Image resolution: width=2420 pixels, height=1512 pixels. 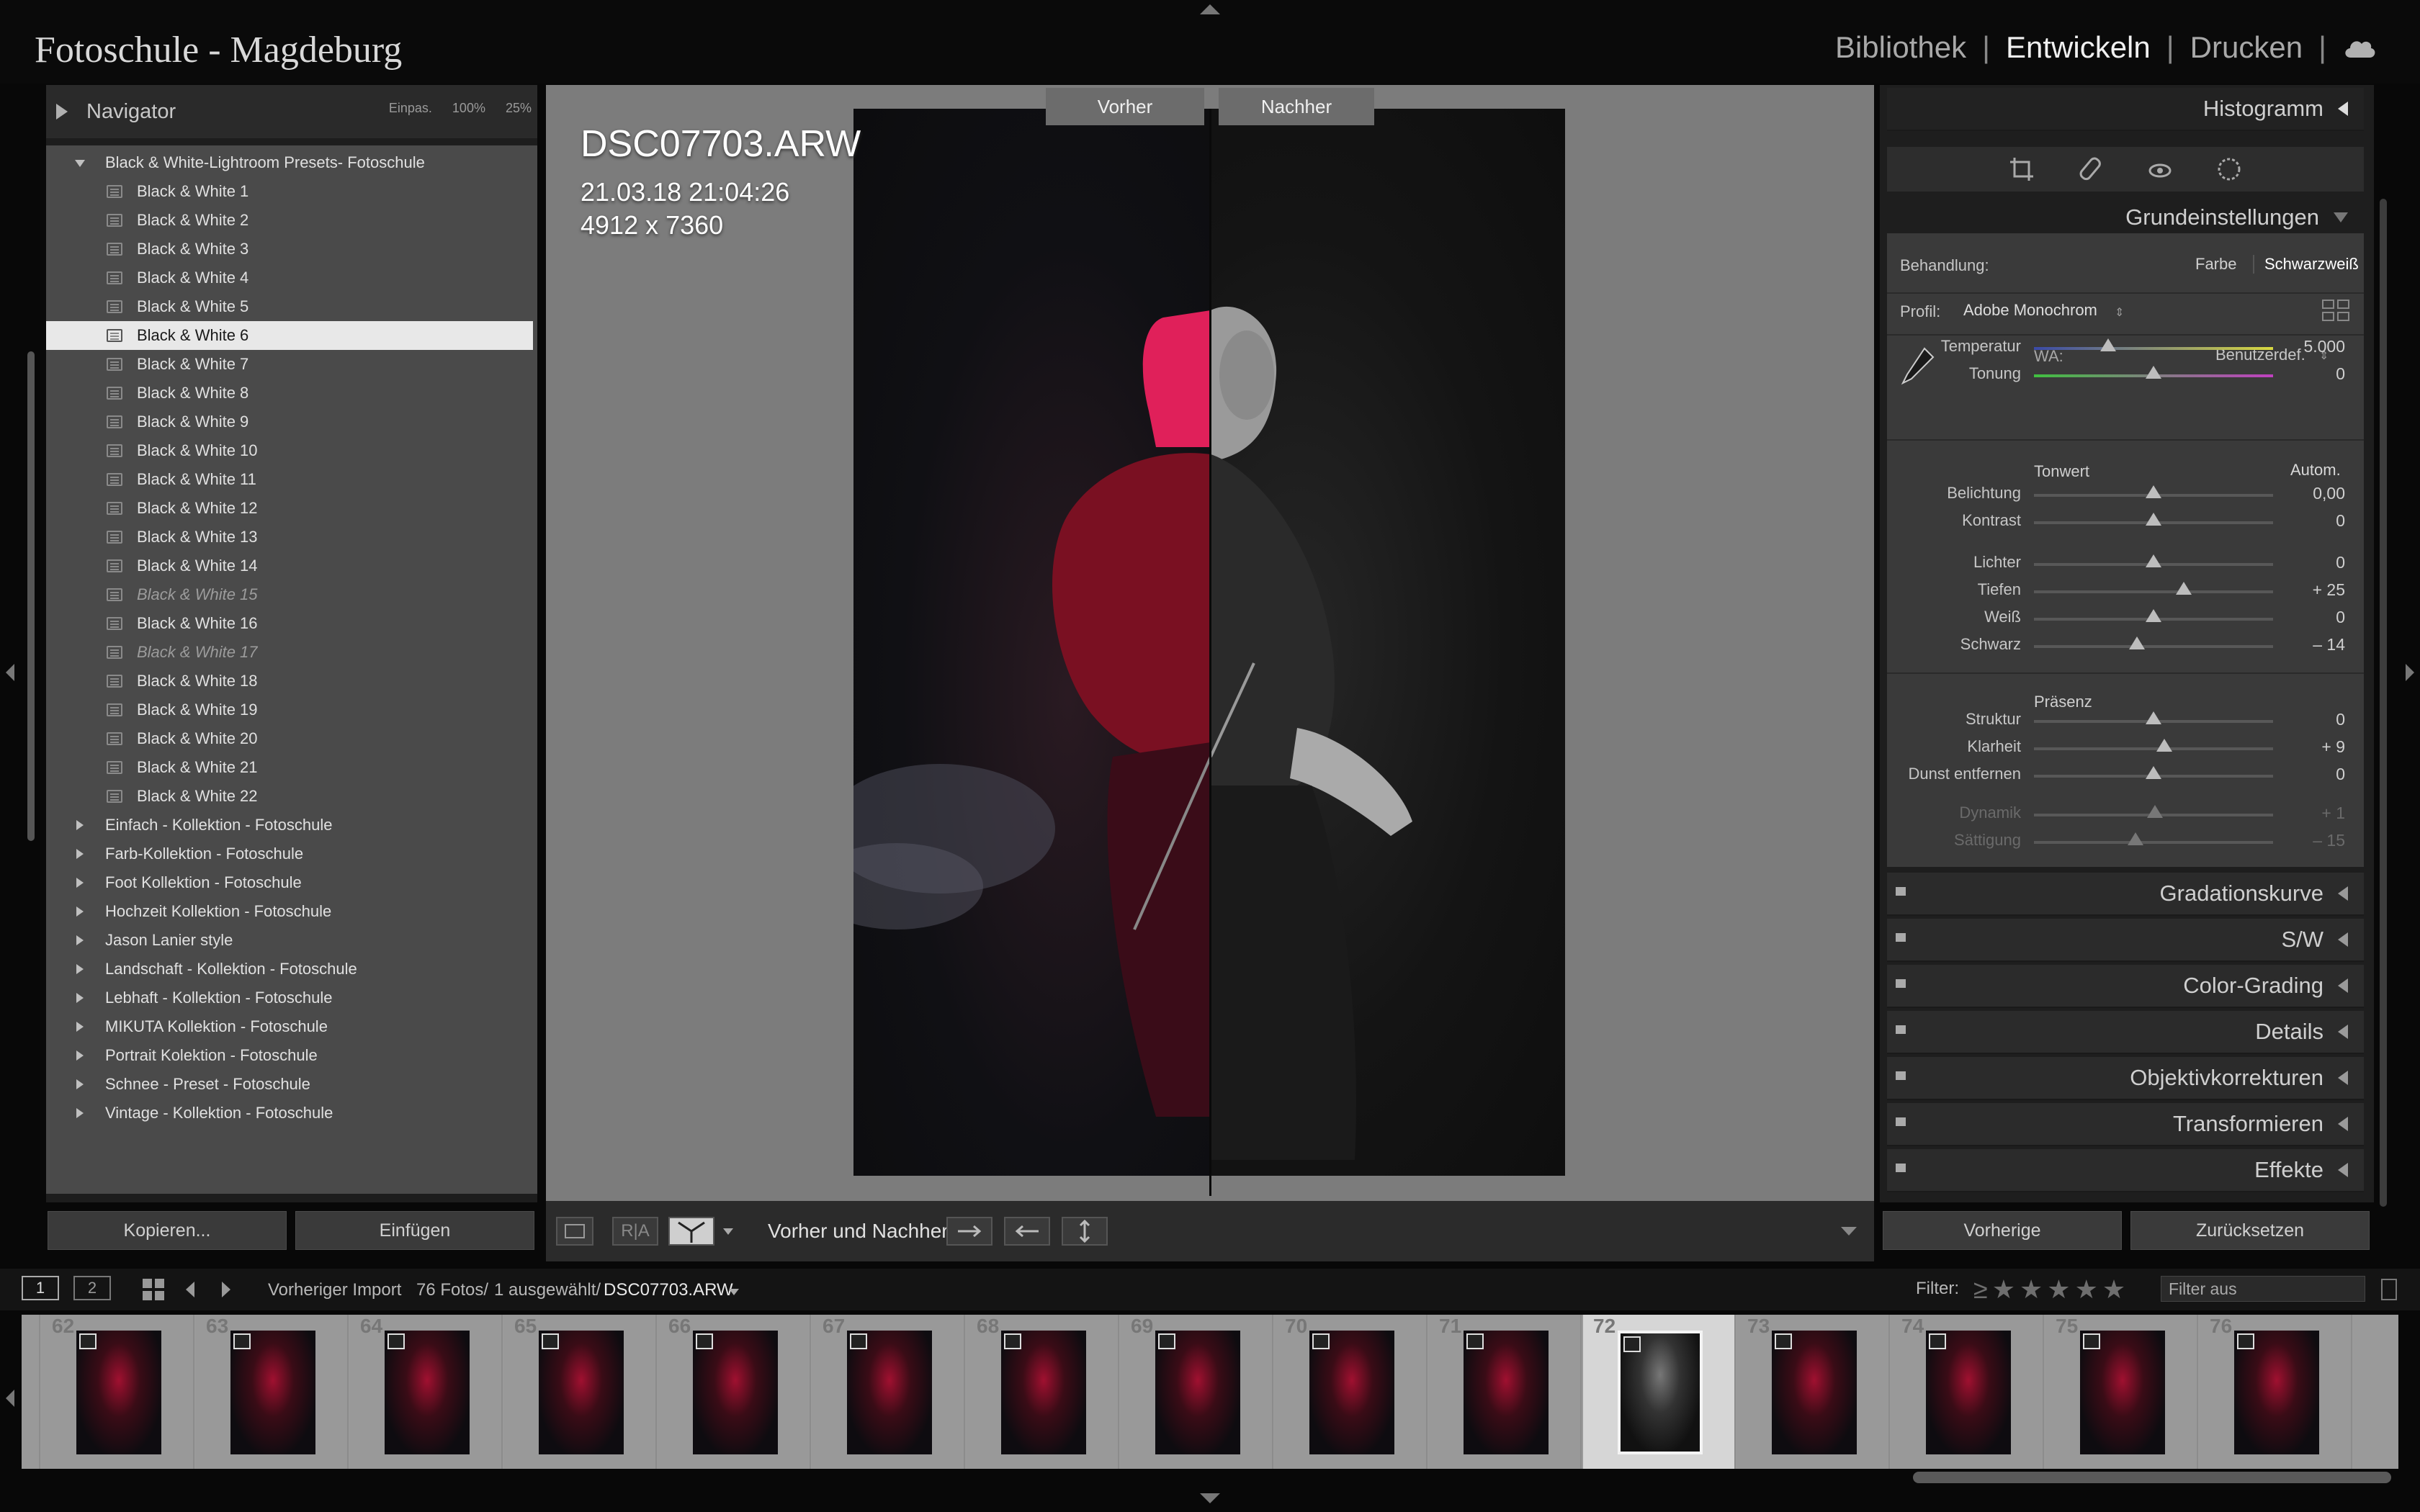 I want to click on preset-group: Portrait Kolektion - Fotoschule, so click(x=289, y=1055).